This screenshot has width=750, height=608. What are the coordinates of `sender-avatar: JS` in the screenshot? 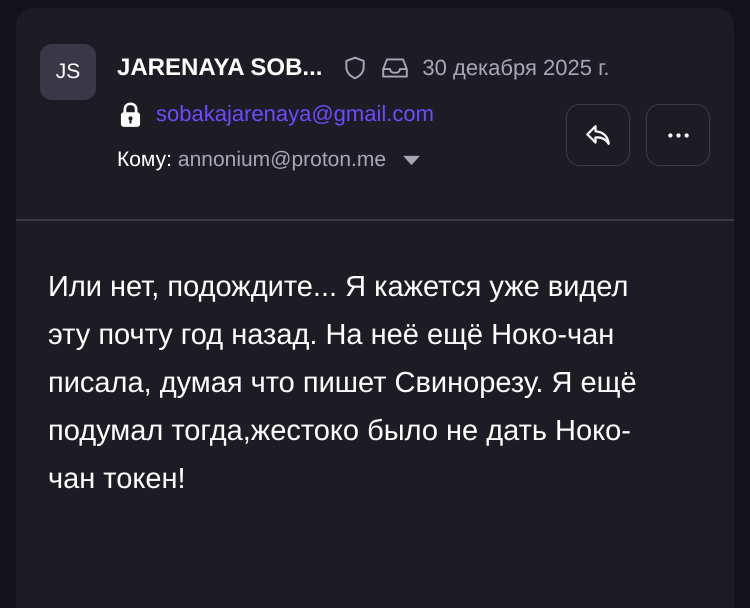 It's located at (68, 72).